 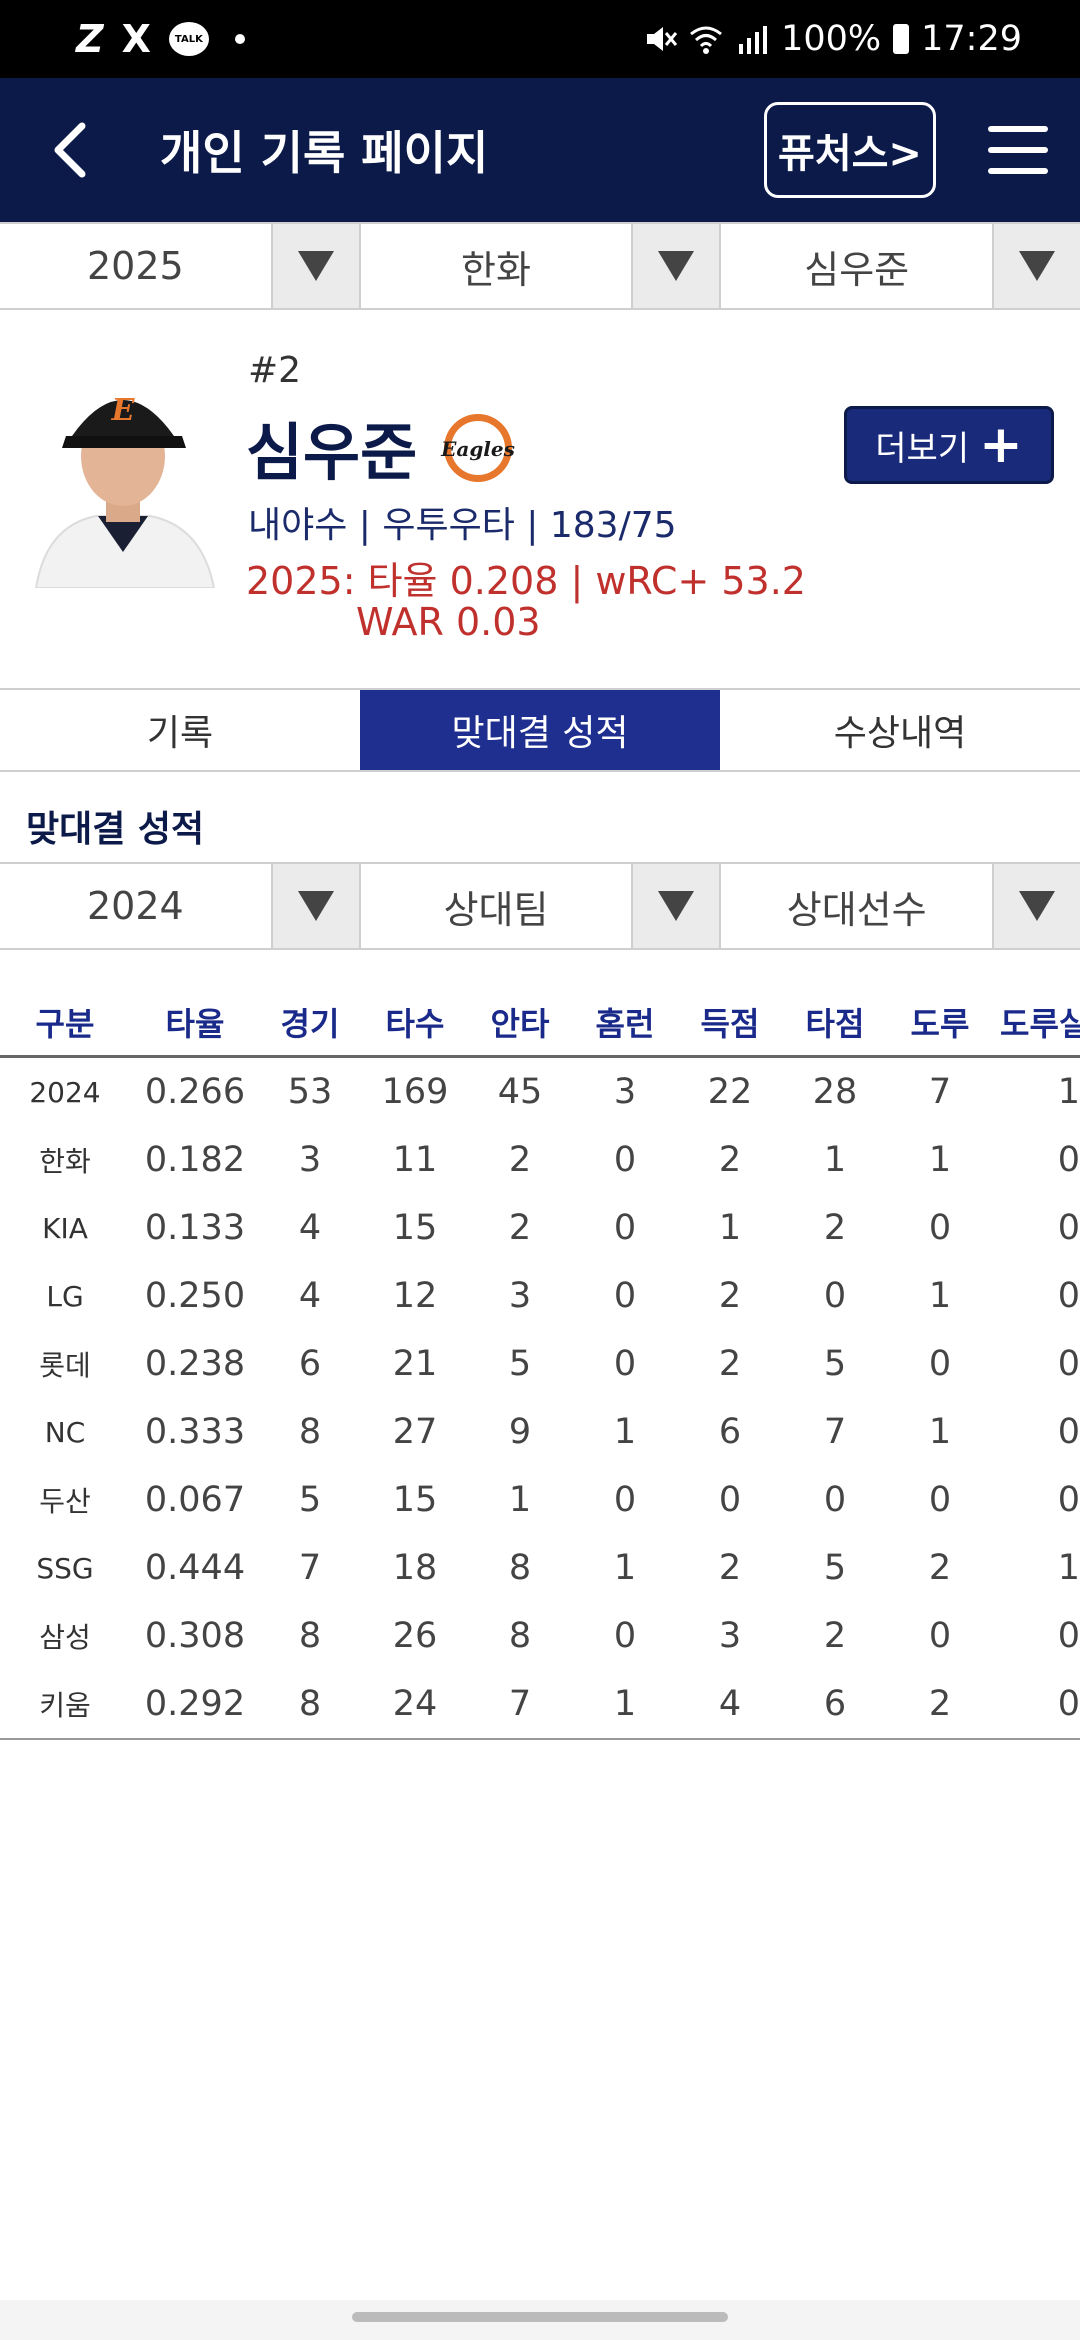 I want to click on player-selector-row: 2025 한화 심우준, so click(x=540, y=266).